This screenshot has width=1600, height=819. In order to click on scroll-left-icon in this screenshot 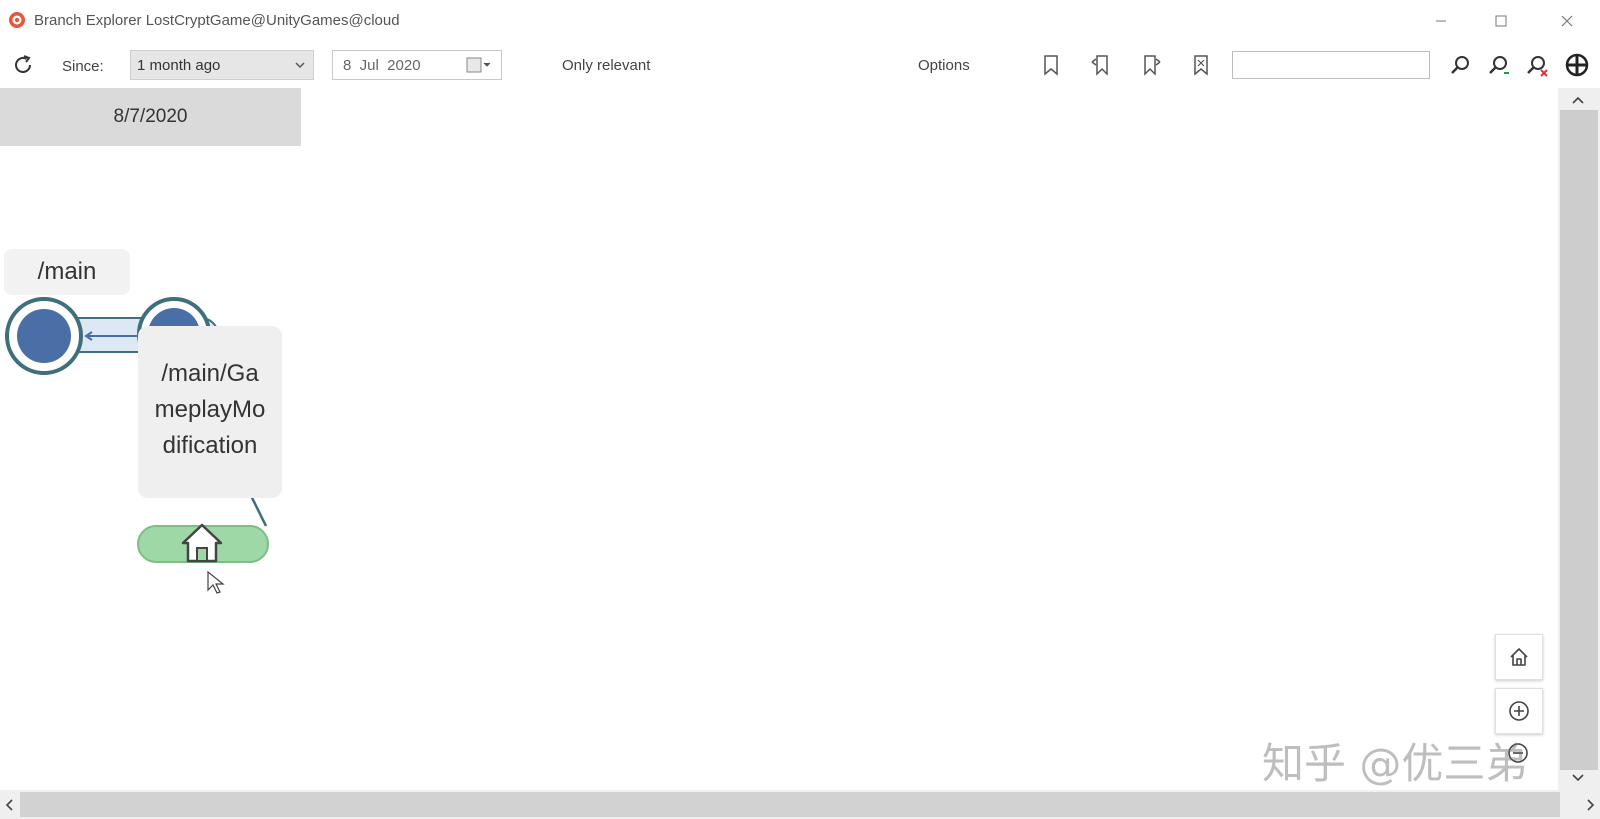, I will do `click(9, 805)`.